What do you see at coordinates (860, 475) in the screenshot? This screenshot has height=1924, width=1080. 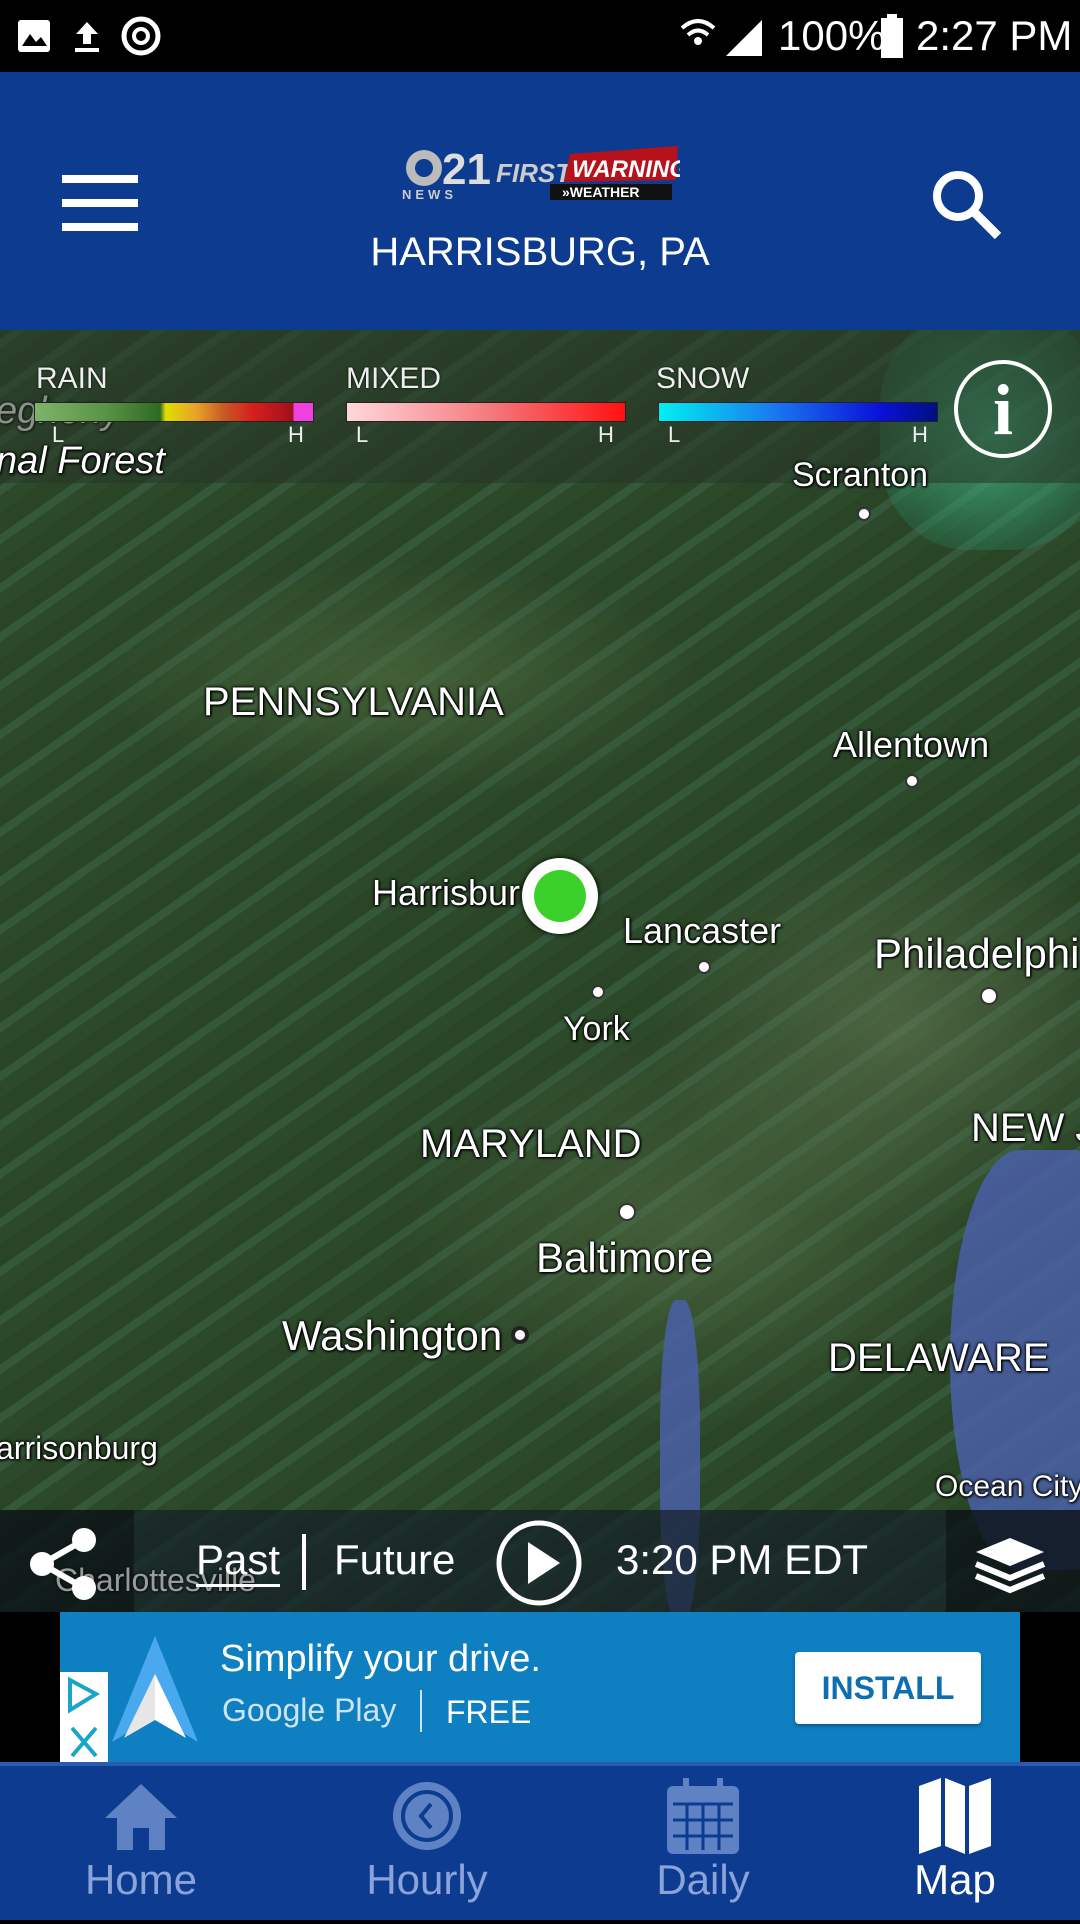 I see `map-label: Scranton` at bounding box center [860, 475].